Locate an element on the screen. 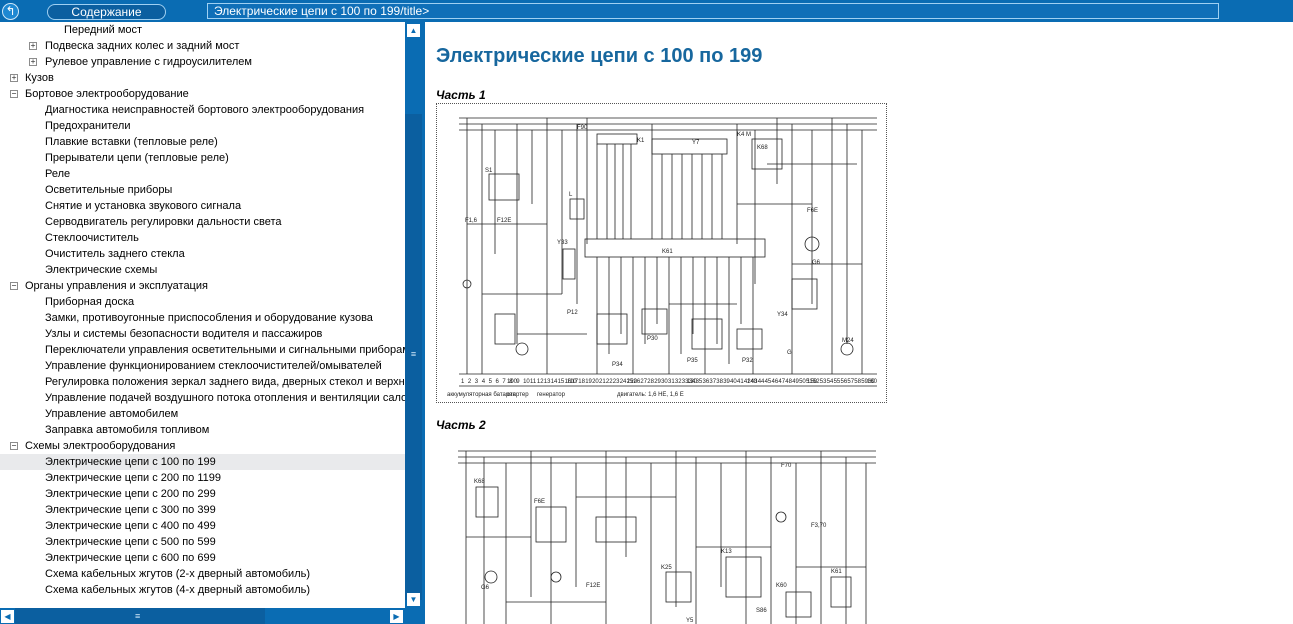  diagram-number: 3 is located at coordinates (477, 382).